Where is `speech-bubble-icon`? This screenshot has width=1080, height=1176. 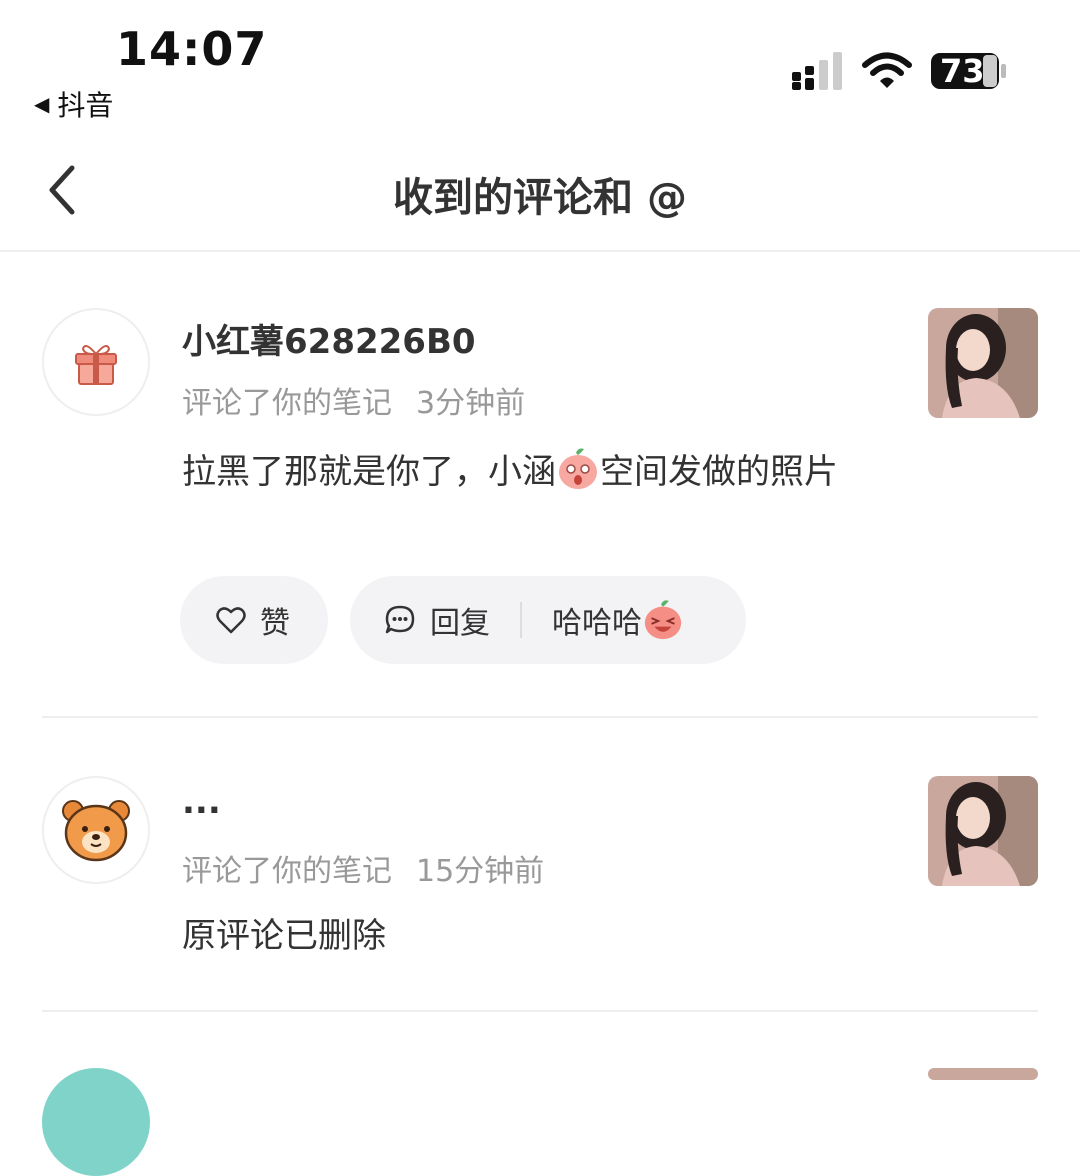 speech-bubble-icon is located at coordinates (400, 619).